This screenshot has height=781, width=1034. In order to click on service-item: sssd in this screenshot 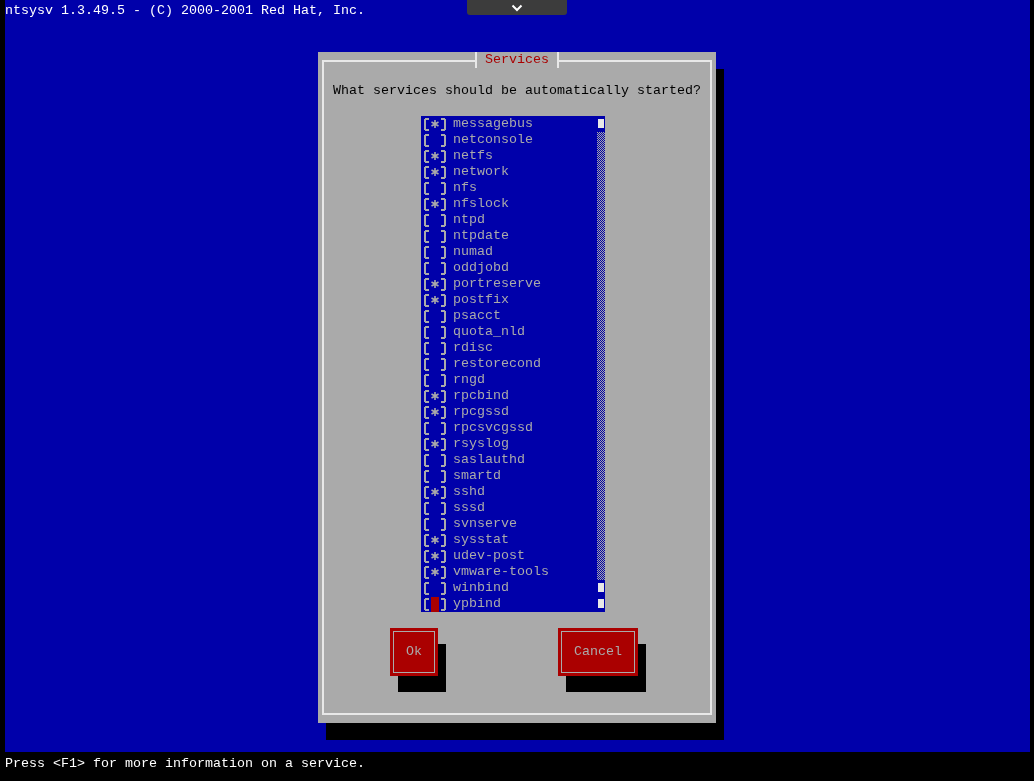, I will do `click(510, 508)`.